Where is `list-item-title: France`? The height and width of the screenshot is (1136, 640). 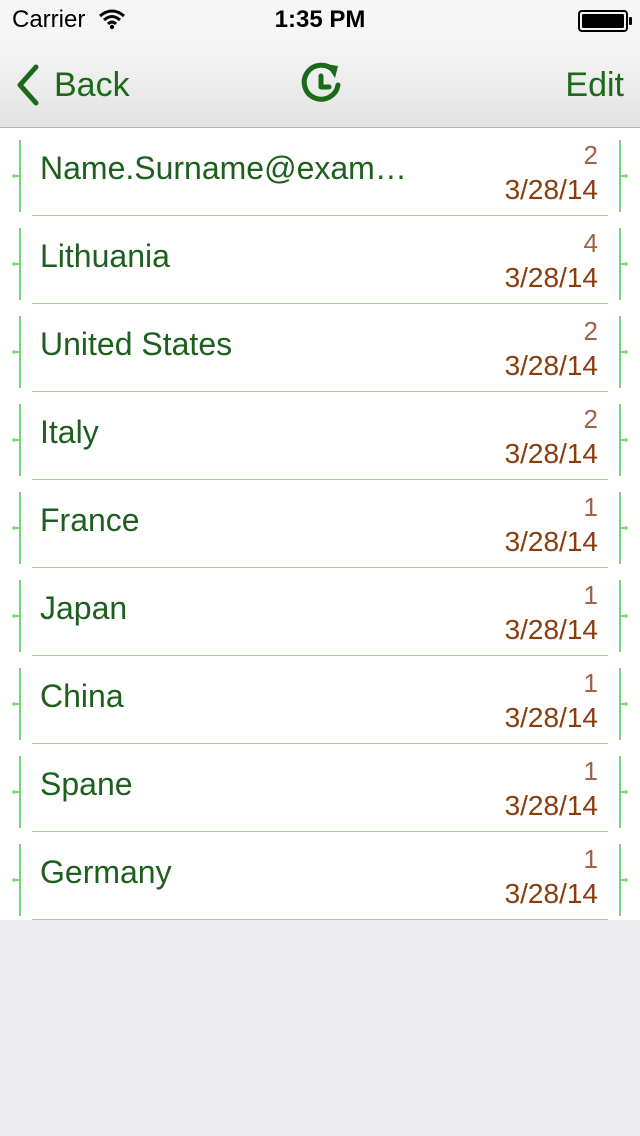
list-item-title: France is located at coordinates (90, 520).